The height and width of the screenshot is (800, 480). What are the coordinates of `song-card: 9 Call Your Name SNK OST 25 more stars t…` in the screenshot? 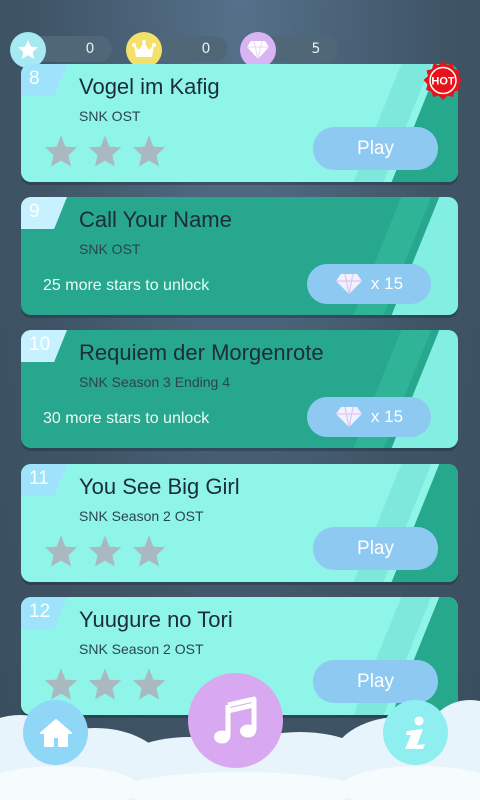 It's located at (239, 256).